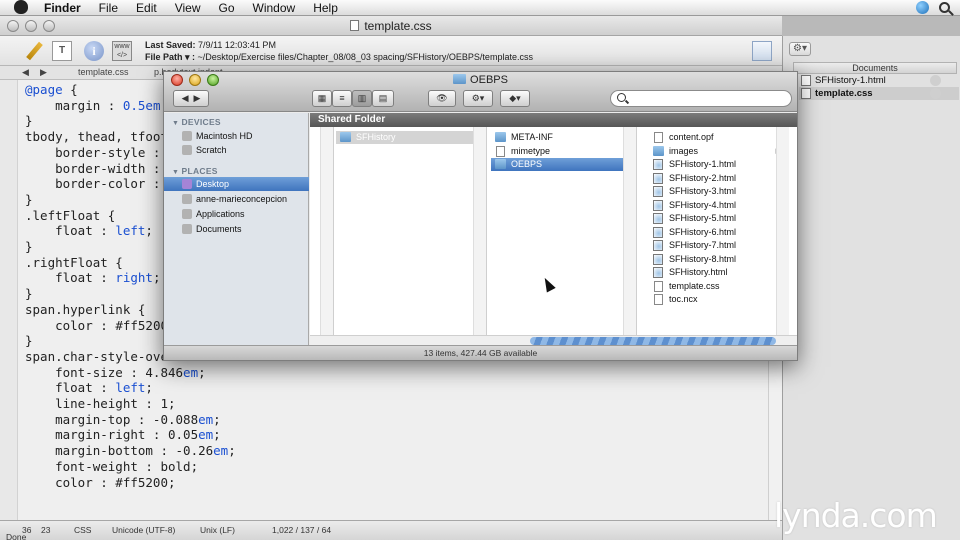  Describe the element at coordinates (717, 218) in the screenshot. I see `list-item-file: SFHistory-5.html` at that location.